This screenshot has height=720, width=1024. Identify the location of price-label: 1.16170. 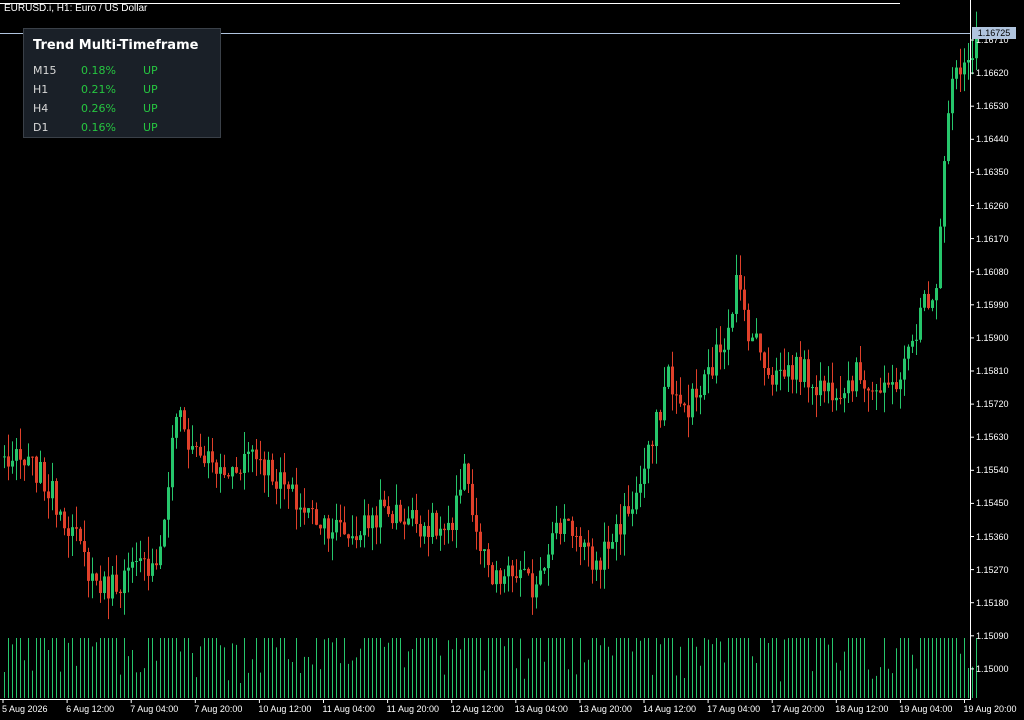
(992, 238).